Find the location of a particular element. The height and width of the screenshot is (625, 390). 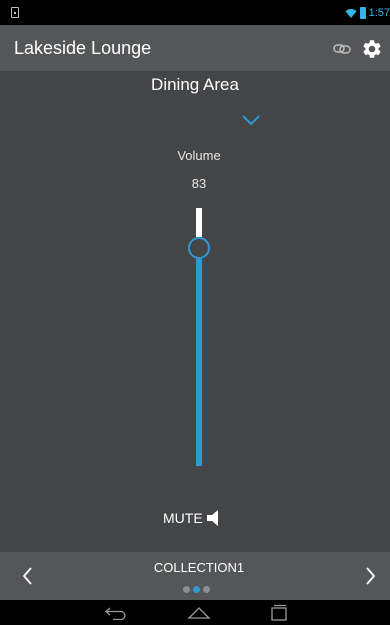

mute-button: MUTE is located at coordinates (194, 518).